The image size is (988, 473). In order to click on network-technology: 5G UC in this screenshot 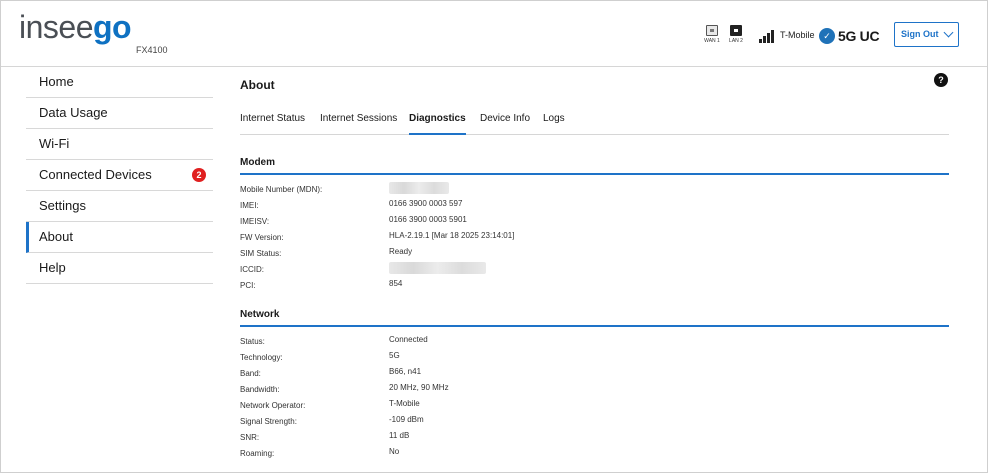, I will do `click(859, 36)`.